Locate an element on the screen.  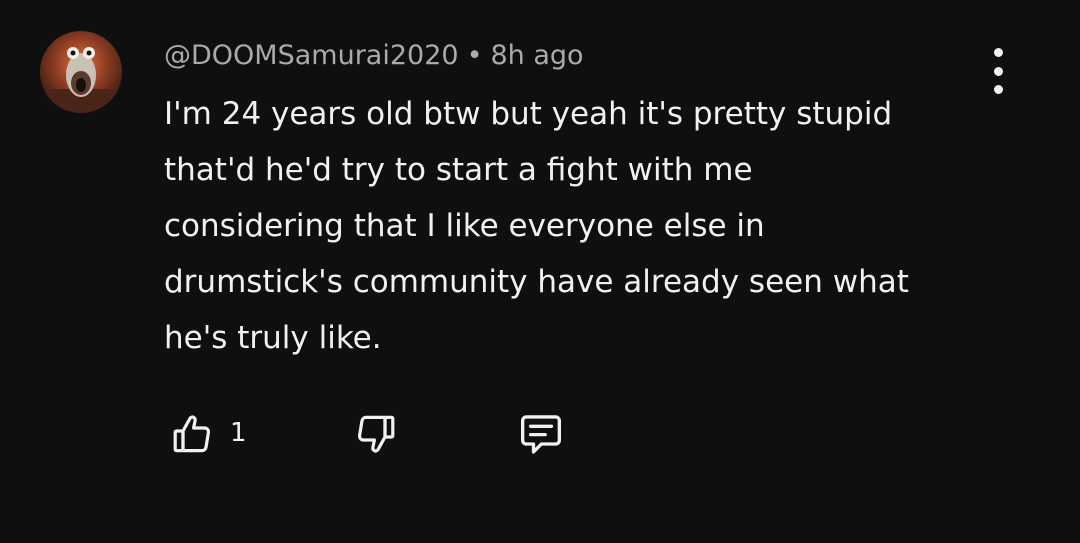
avatar-image is located at coordinates (81, 72).